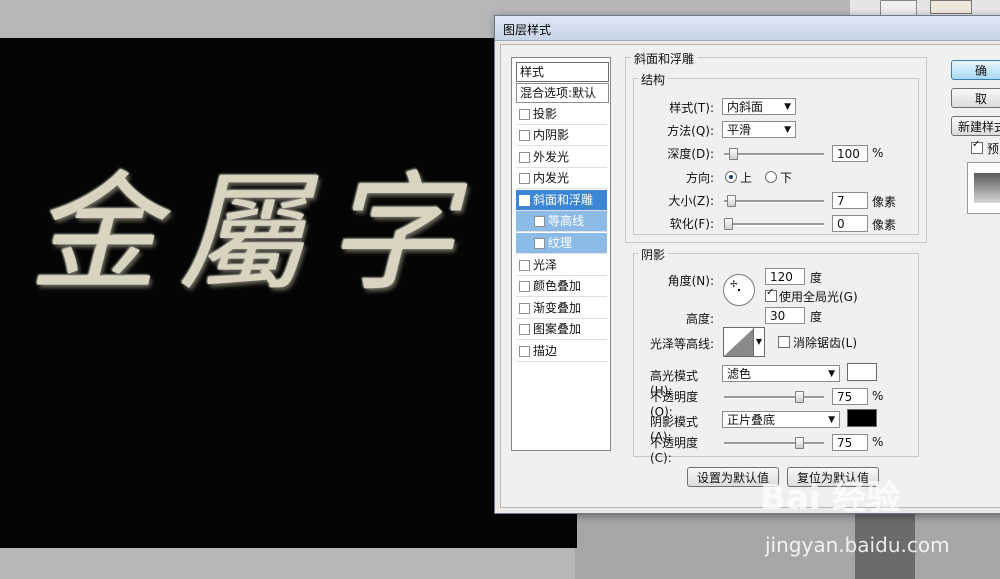 The image size is (1000, 579). What do you see at coordinates (545, 265) in the screenshot?
I see `style-item-label: 光泽` at bounding box center [545, 265].